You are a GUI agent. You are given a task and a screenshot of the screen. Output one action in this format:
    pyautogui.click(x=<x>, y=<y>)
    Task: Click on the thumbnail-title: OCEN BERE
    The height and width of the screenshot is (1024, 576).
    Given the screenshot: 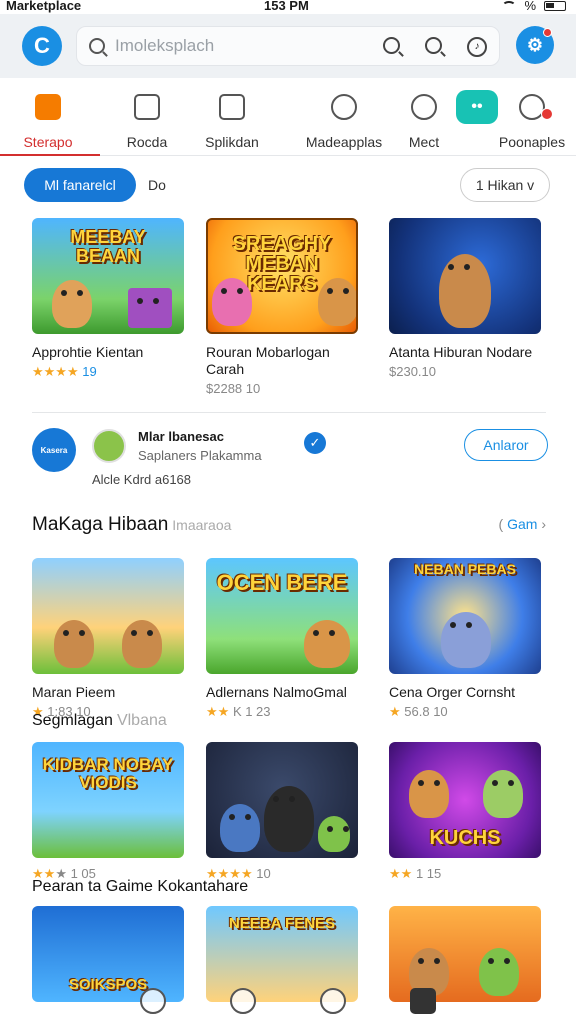 What is the action you would take?
    pyautogui.click(x=282, y=582)
    